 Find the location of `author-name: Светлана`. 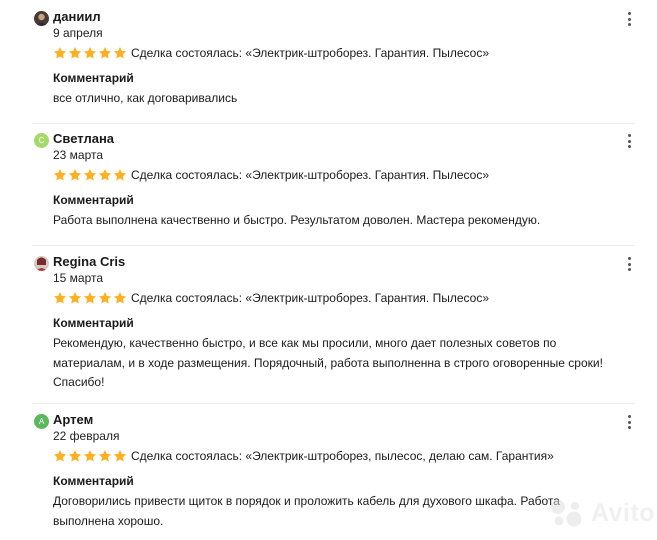

author-name: Светлана is located at coordinates (83, 139).